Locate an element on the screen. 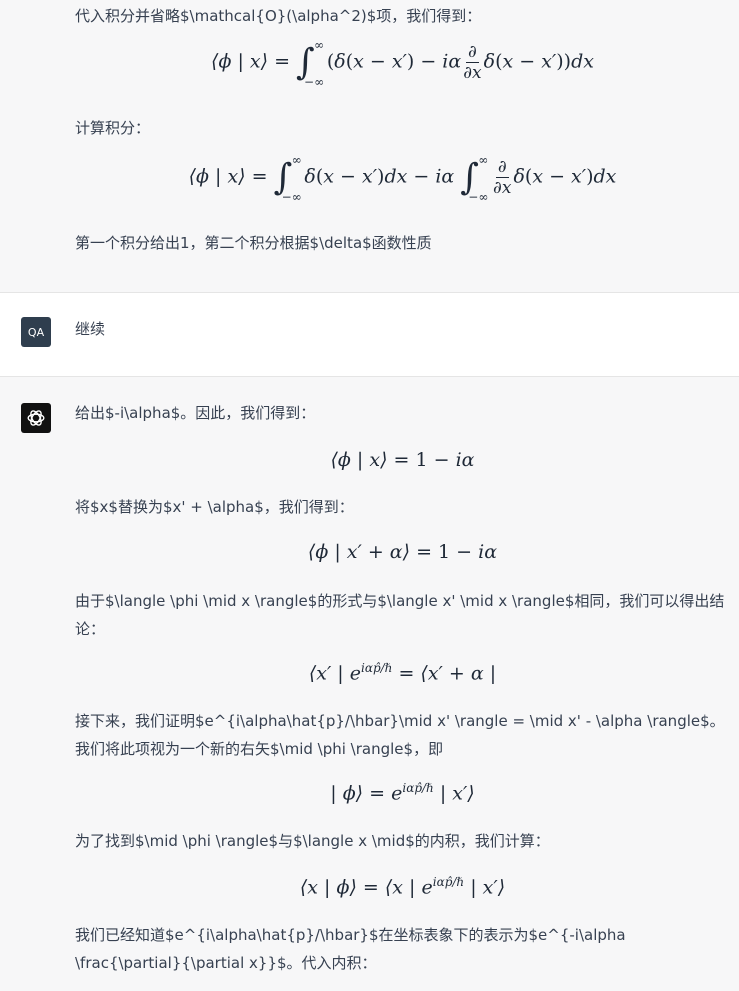 This screenshot has width=739, height=991. math-equation: ⟨ϕ | x⟩ = 1 − iα is located at coordinates (402, 460).